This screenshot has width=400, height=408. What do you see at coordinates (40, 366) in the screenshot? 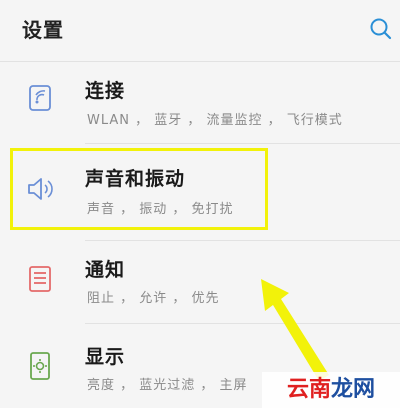
I see `display-icon` at bounding box center [40, 366].